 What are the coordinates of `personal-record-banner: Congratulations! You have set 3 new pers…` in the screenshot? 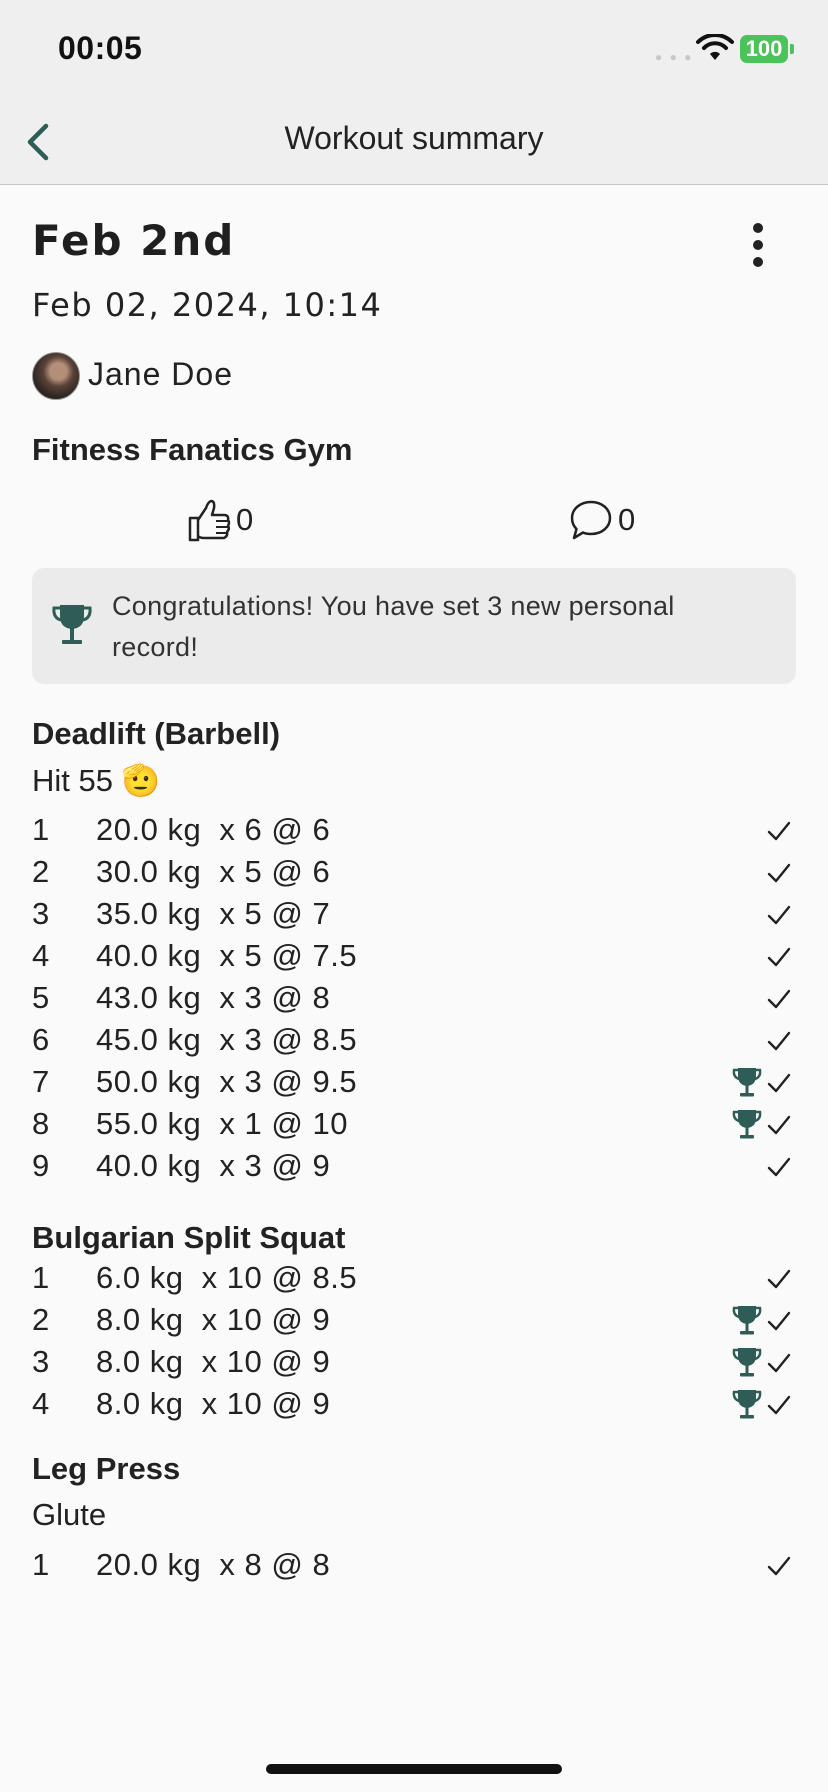 It's located at (414, 626).